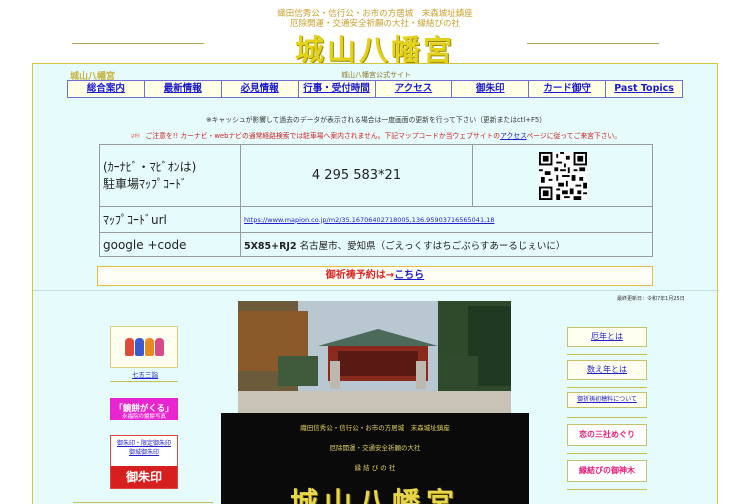 The height and width of the screenshot is (504, 750). What do you see at coordinates (150, 166) in the screenshot?
I see `parking-code-label-1: (ｶｰﾅﾋﾞ・ﾏﾋﾞｵﾝは)` at bounding box center [150, 166].